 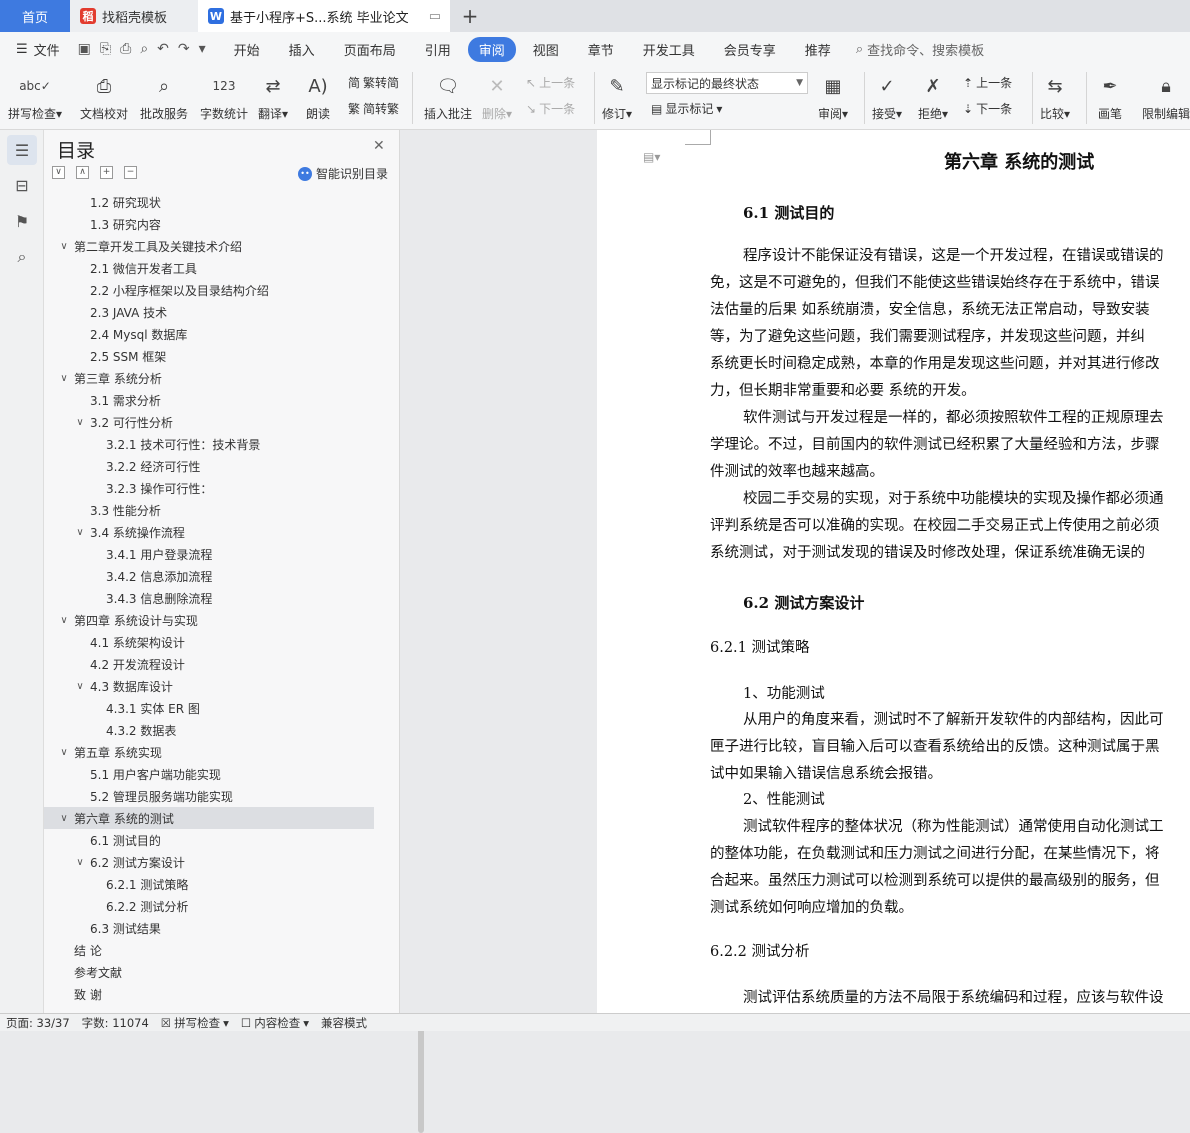 What do you see at coordinates (209, 246) in the screenshot?
I see `toc-item: ∨ 第二章开发工具及关键技术介绍` at bounding box center [209, 246].